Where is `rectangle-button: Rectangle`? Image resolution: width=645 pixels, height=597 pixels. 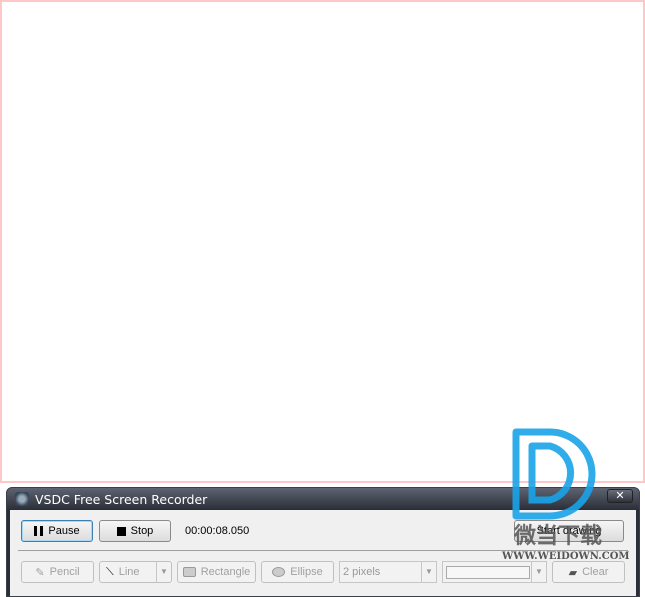
rectangle-button: Rectangle is located at coordinates (216, 572).